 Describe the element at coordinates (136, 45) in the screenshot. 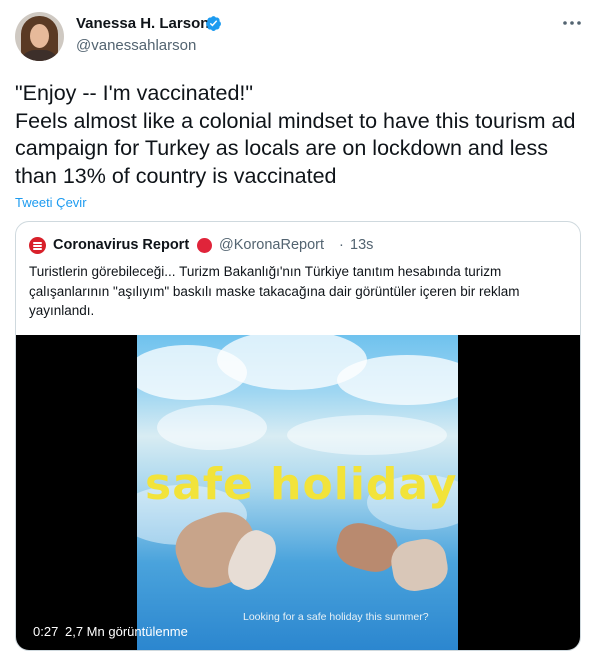

I see `author-handle: @vanessahlarson` at that location.